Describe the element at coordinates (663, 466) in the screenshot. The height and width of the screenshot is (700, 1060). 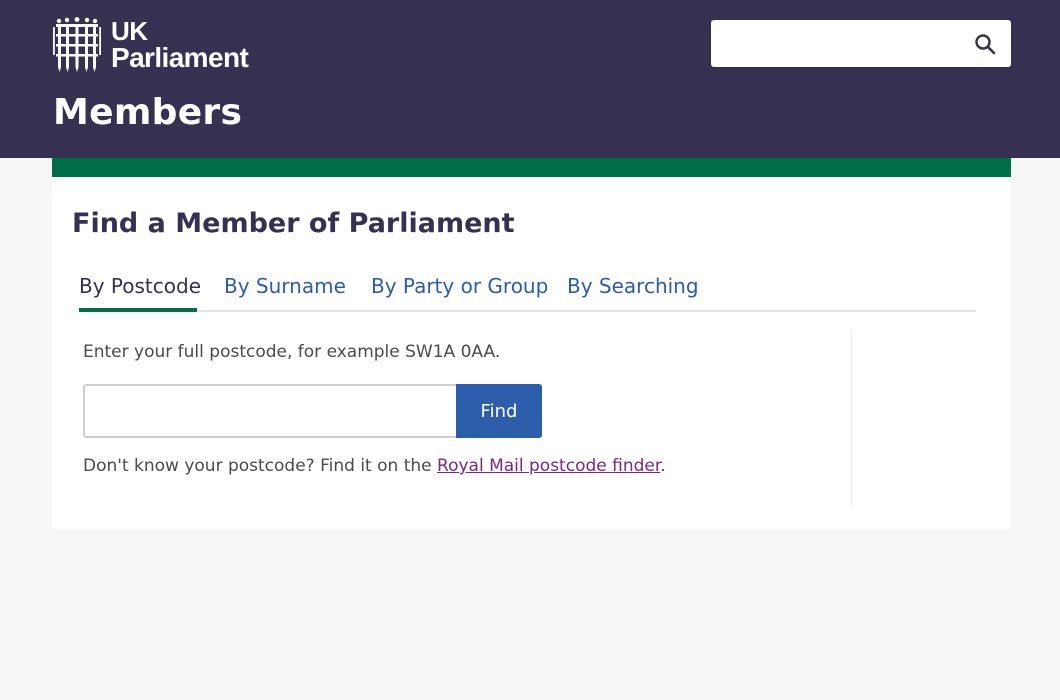
I see `postcode-help-suffix: .` at that location.